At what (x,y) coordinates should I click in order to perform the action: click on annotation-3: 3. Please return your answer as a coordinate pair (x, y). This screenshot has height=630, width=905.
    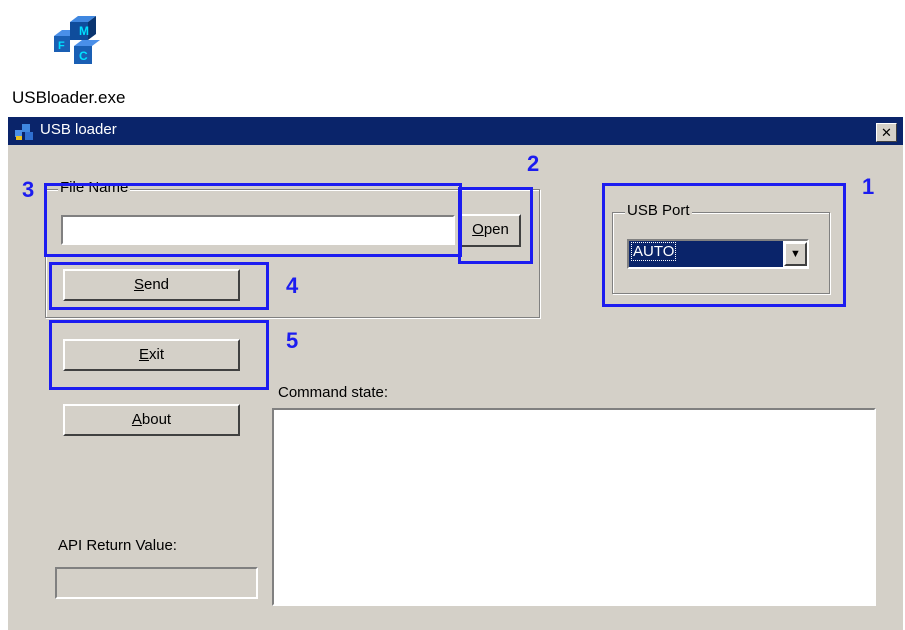
    Looking at the image, I should click on (28, 189).